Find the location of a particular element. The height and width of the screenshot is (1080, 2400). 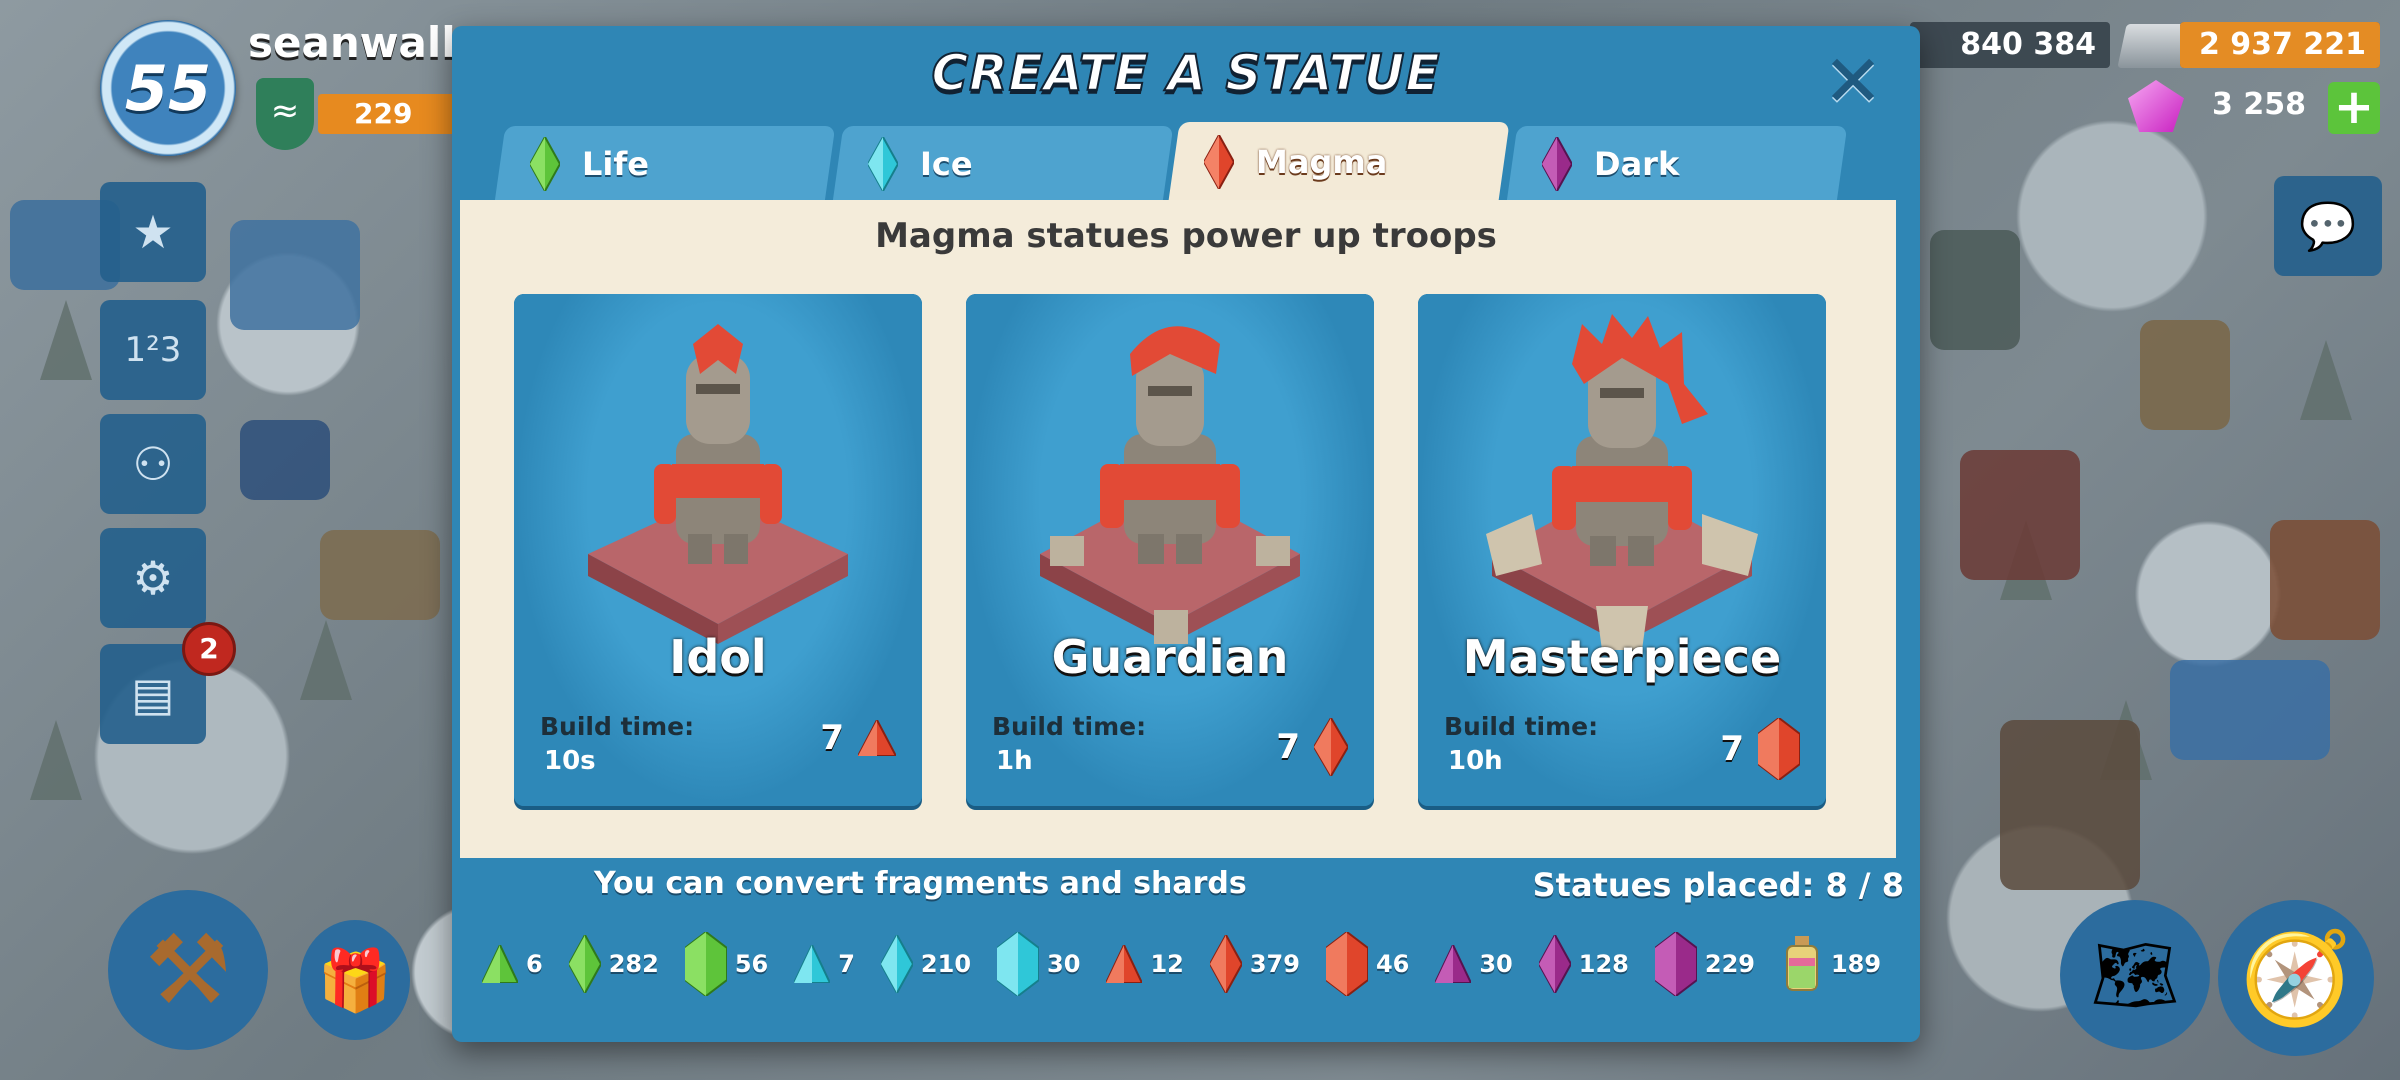

player-name: seanwalla is located at coordinates (366, 42).